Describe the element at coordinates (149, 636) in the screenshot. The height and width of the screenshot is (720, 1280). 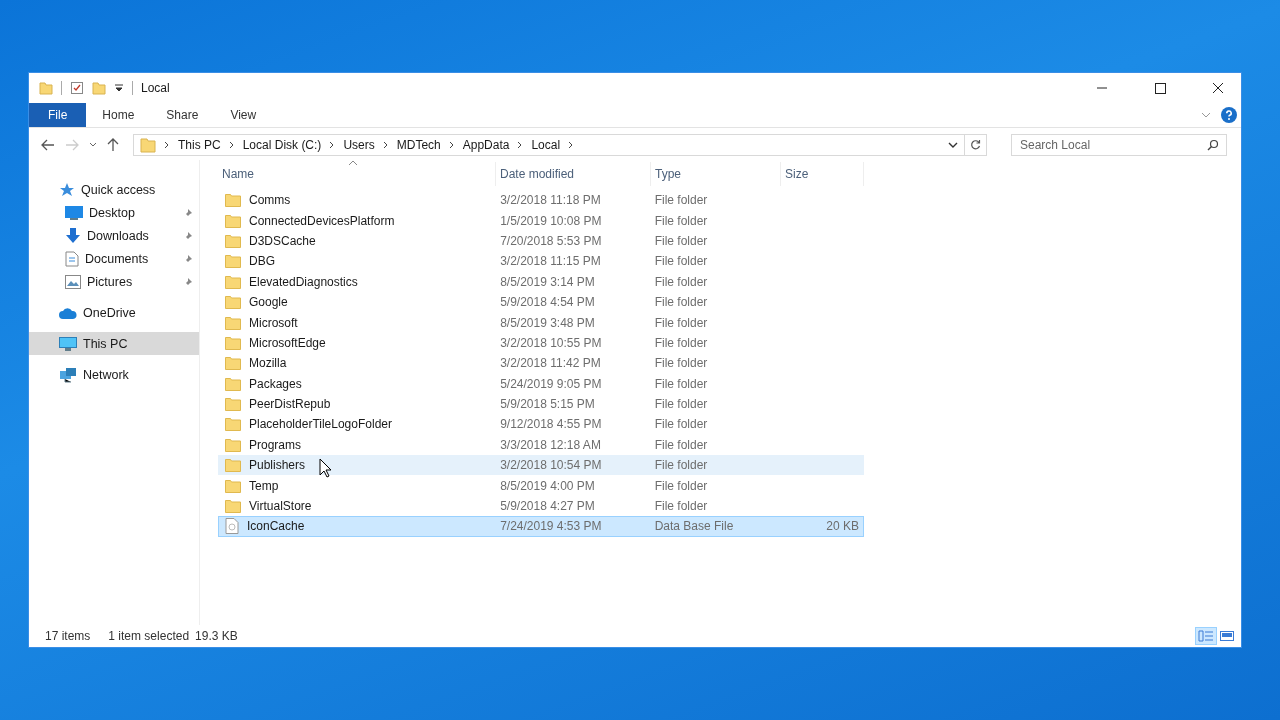
I see `selection-count: 1 item selected` at that location.